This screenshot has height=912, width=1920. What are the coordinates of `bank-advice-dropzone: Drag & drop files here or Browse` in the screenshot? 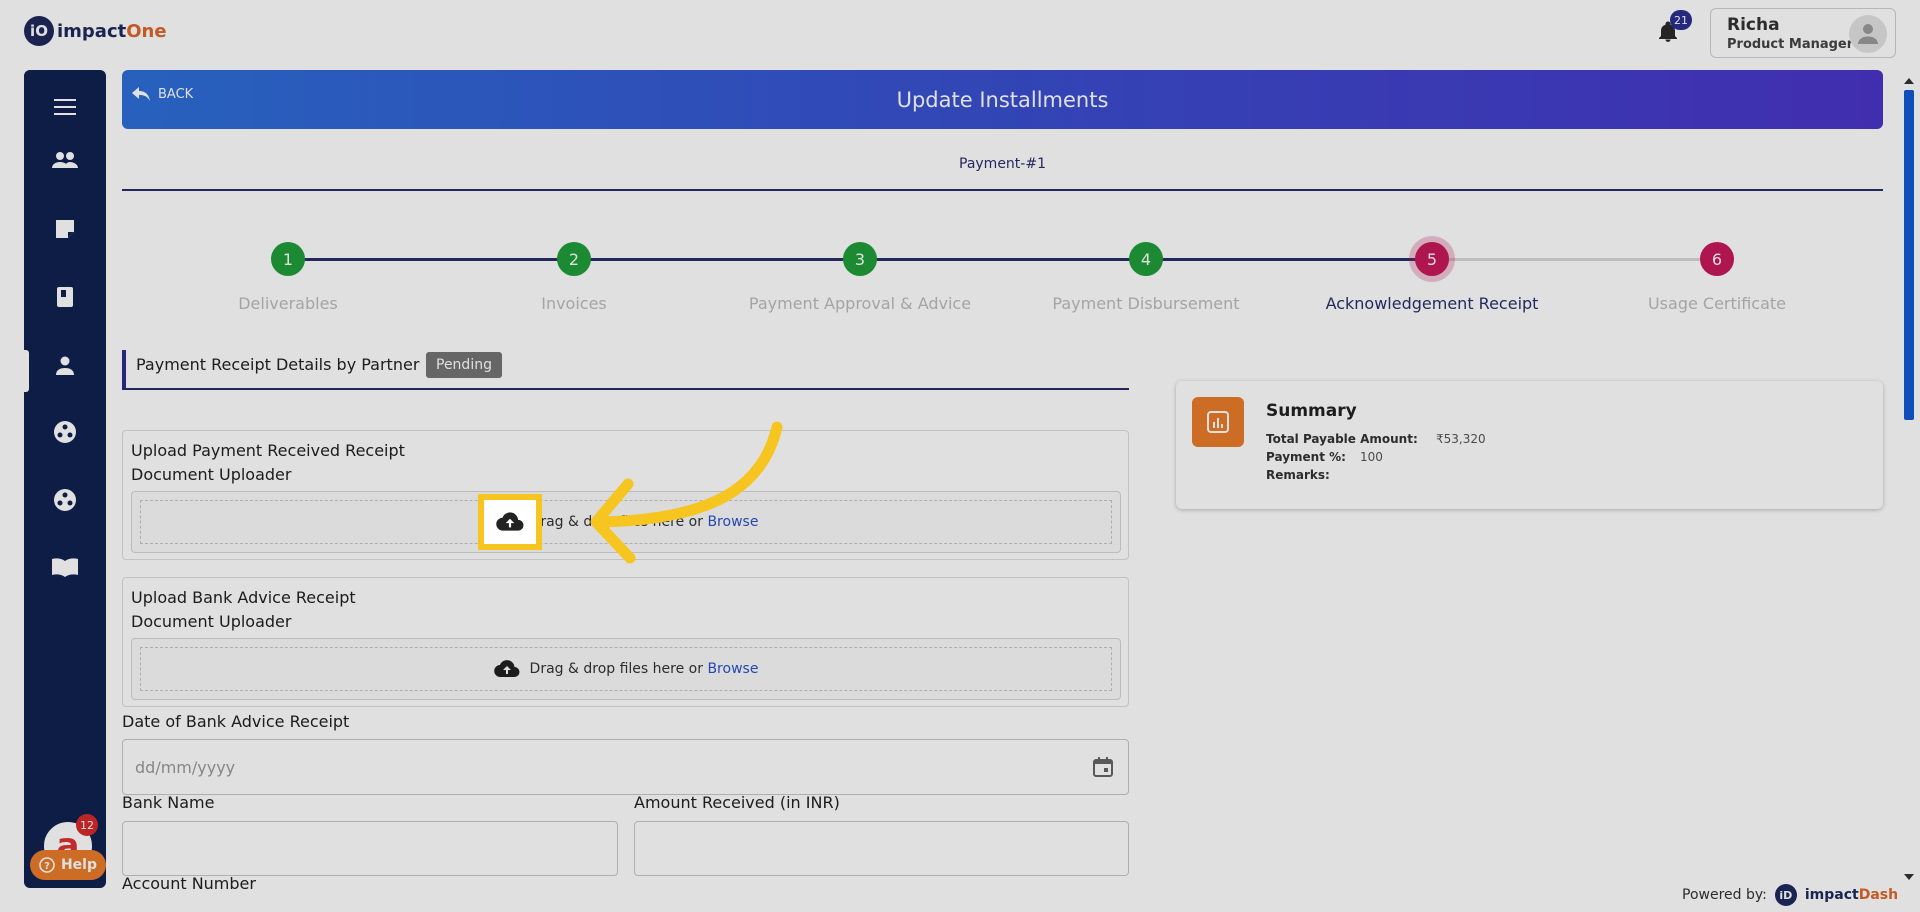 It's located at (626, 669).